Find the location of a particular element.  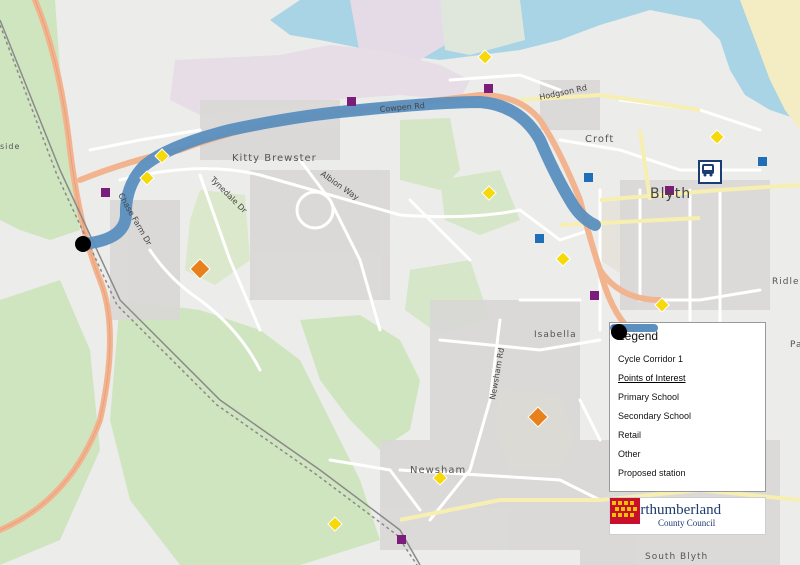

legend-row-other: Other is located at coordinates (684, 394).